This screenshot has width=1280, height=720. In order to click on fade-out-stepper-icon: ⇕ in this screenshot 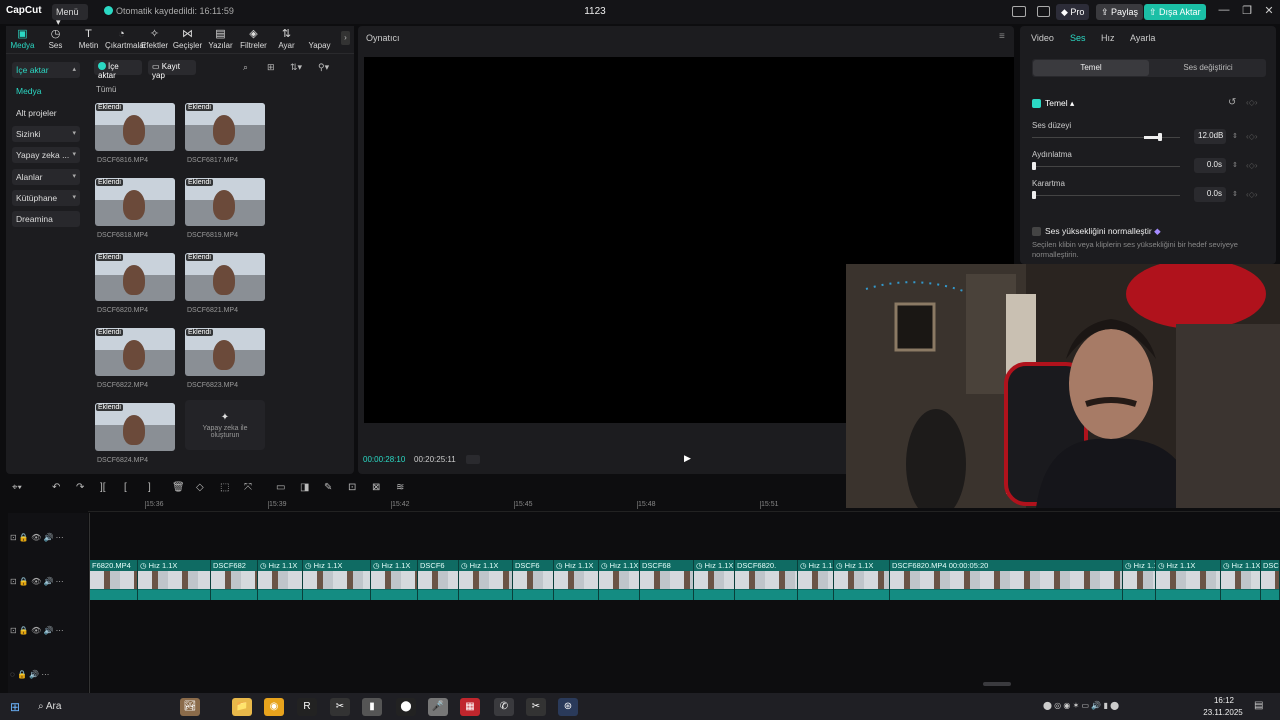, I will do `click(1235, 194)`.